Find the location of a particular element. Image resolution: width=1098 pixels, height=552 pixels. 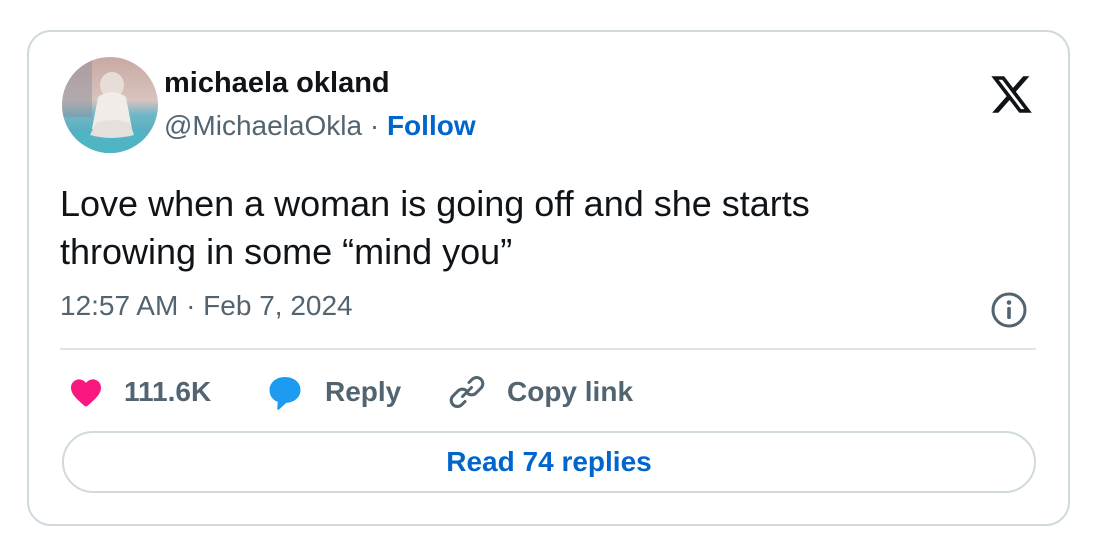

tweet-timestamp: 12:57 AM · Feb 7, 2024 is located at coordinates (206, 306).